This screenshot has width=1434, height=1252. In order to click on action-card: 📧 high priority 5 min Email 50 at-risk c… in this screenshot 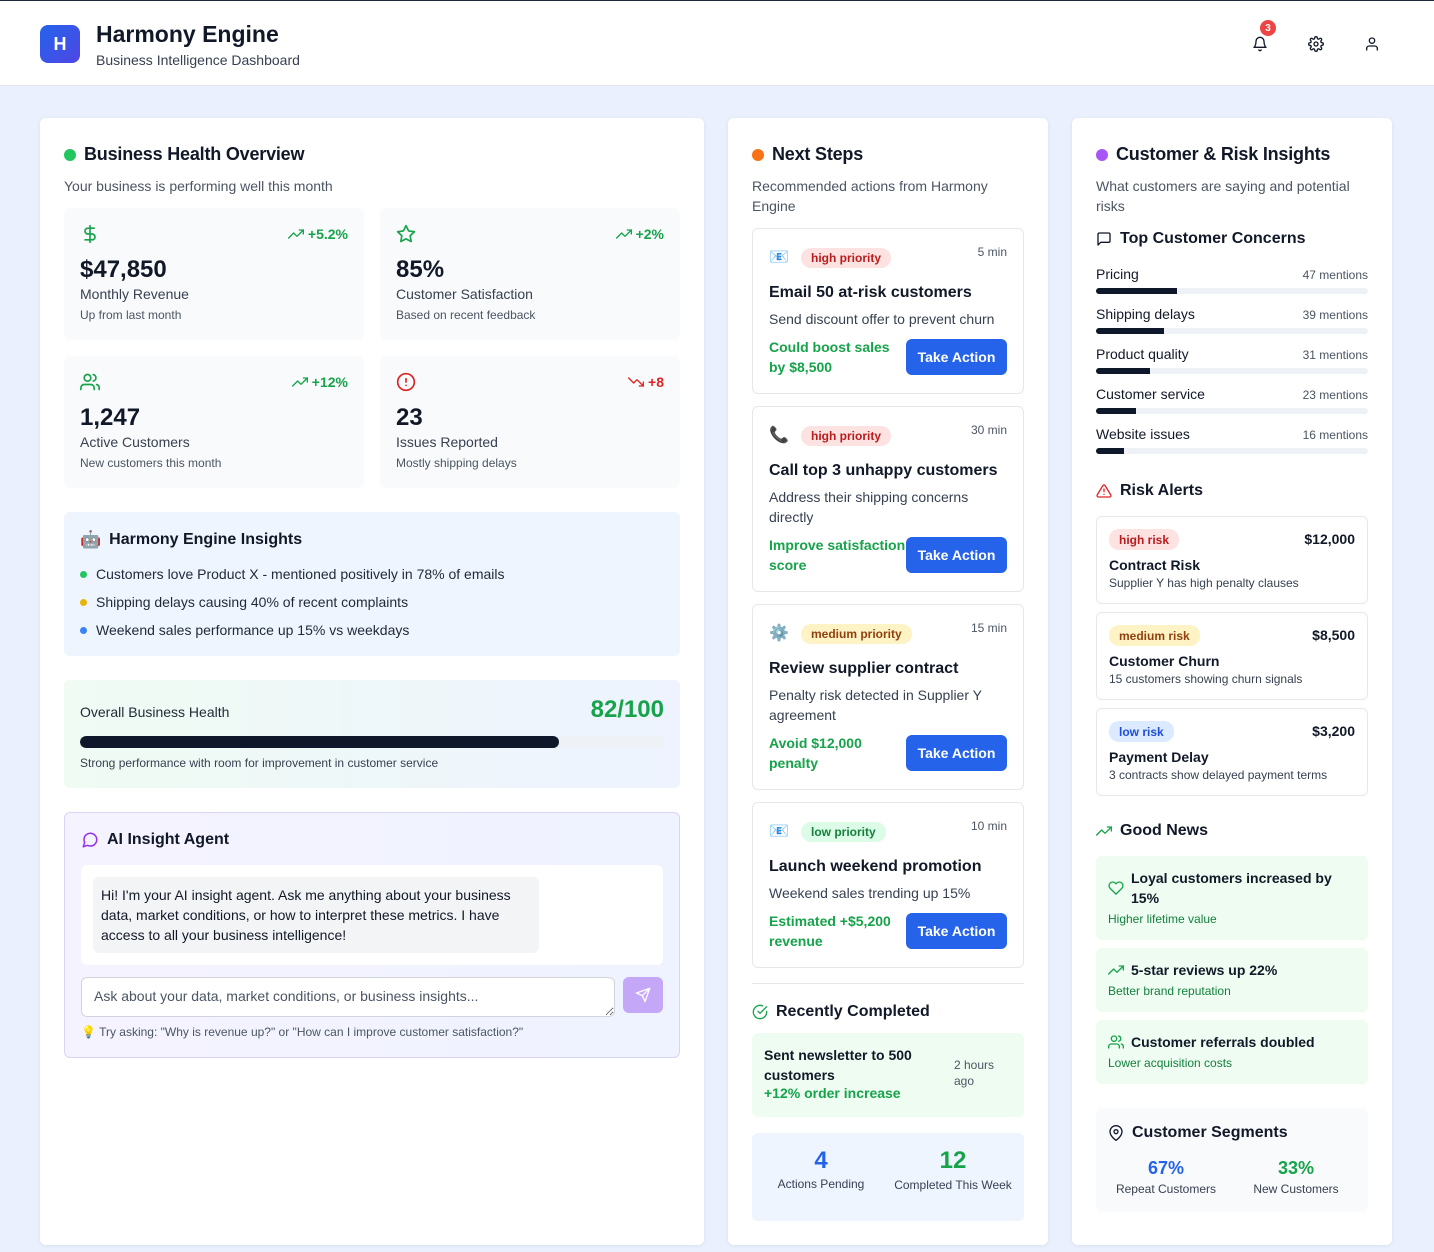, I will do `click(888, 311)`.